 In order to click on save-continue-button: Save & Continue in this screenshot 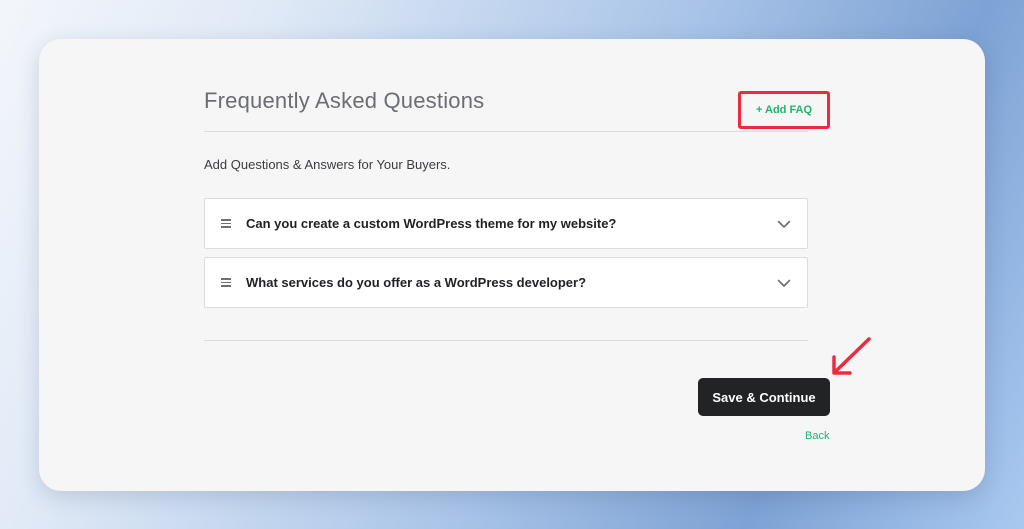, I will do `click(764, 397)`.